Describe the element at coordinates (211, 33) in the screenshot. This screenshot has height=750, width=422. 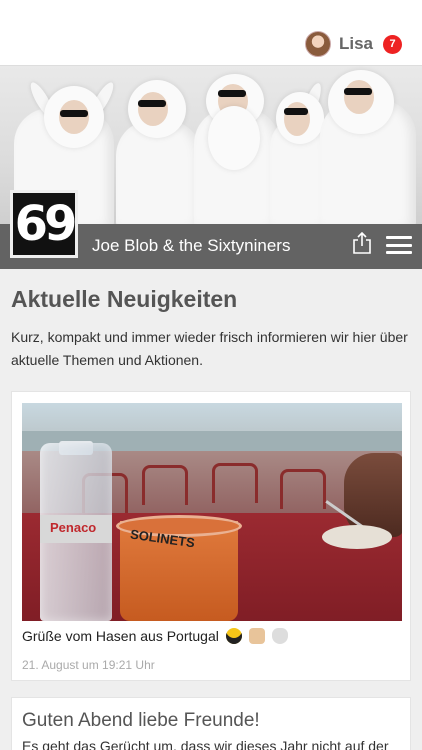
I see `top-bar: Lisa 7` at that location.